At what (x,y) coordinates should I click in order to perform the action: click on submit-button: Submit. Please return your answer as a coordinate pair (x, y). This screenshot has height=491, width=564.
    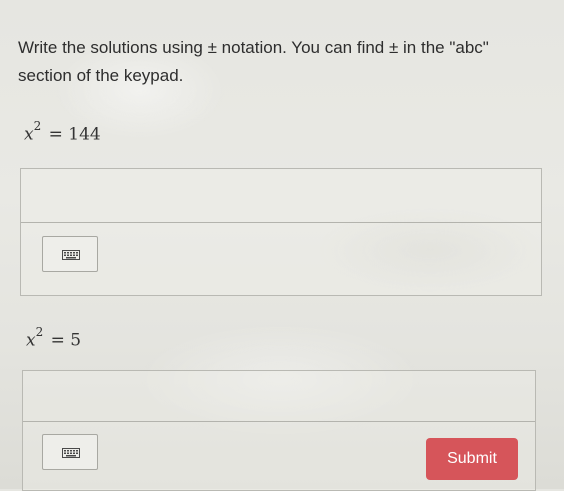
    Looking at the image, I should click on (472, 459).